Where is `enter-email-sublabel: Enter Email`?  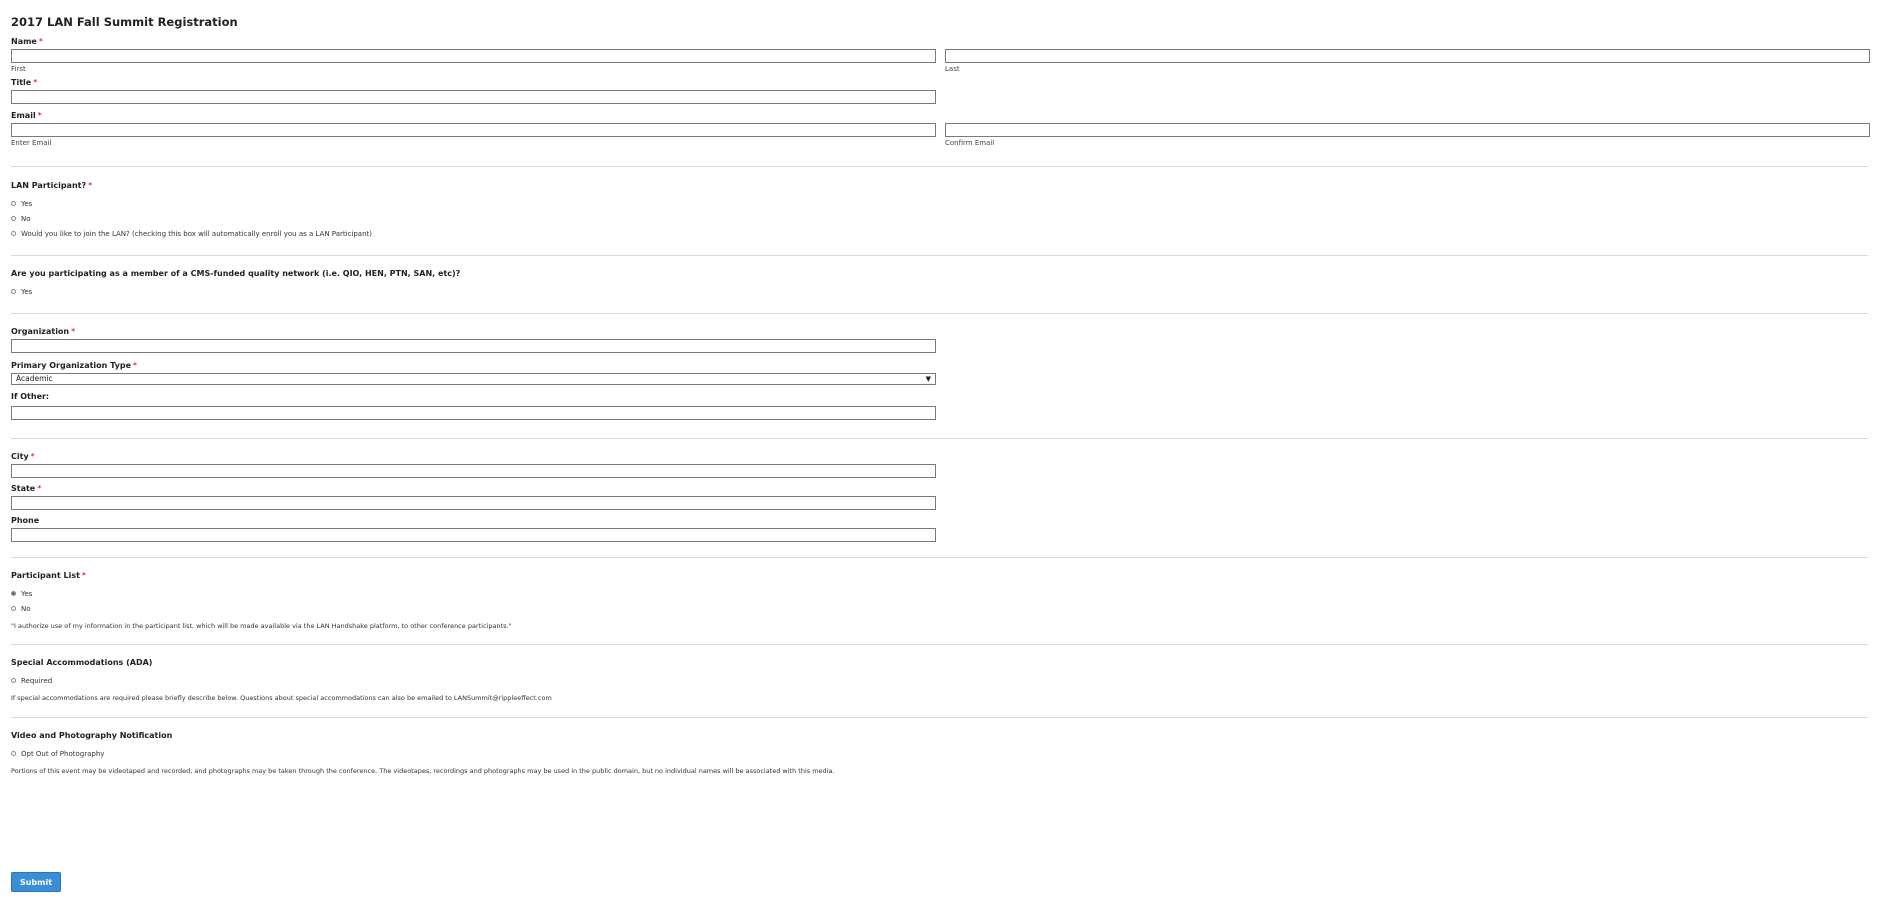
enter-email-sublabel: Enter Email is located at coordinates (31, 143).